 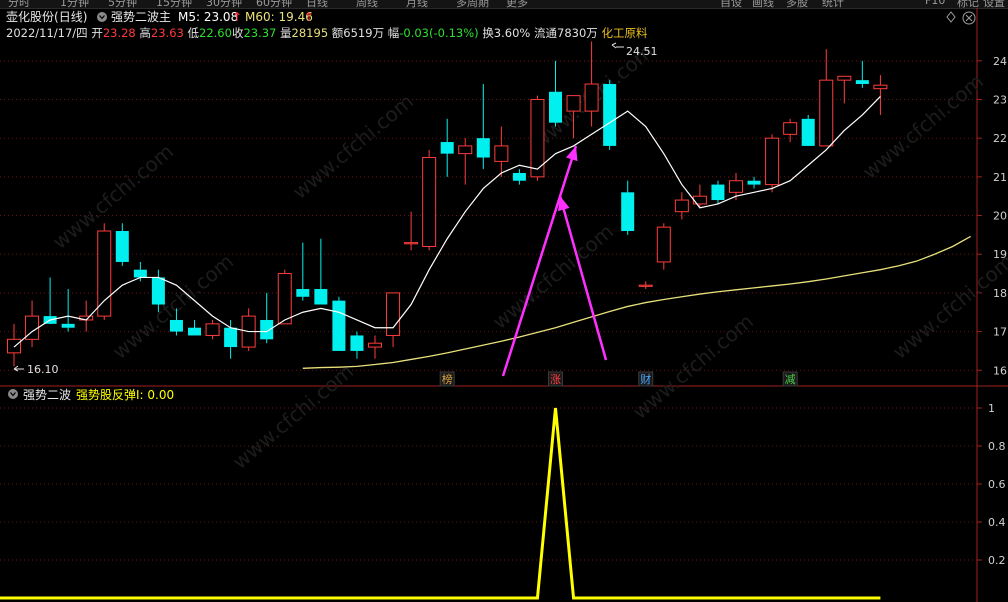 I want to click on price-tick-label: 16, so click(x=1000, y=370).